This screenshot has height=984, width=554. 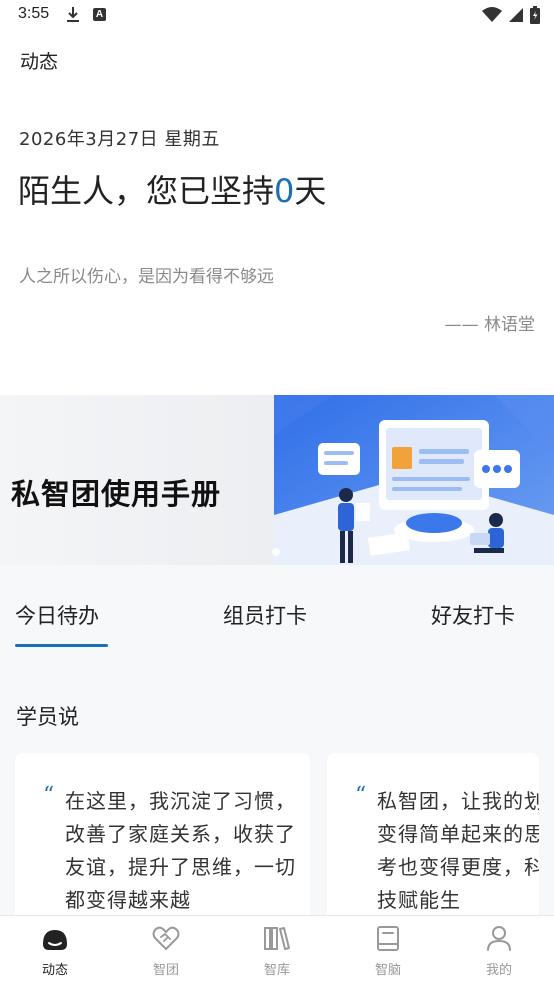 I want to click on tab-bar: 今日待办 组员打卡 好友打卡, so click(x=277, y=625).